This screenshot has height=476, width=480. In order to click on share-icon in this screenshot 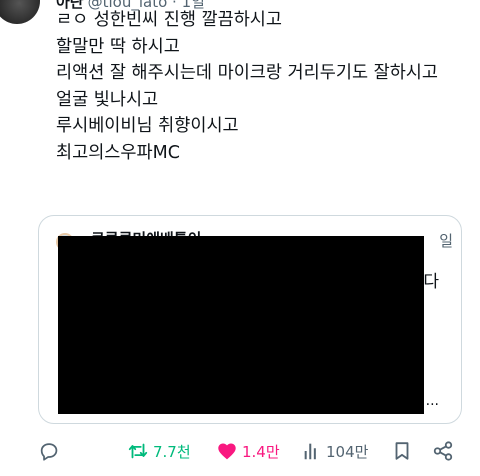, I will do `click(443, 451)`.